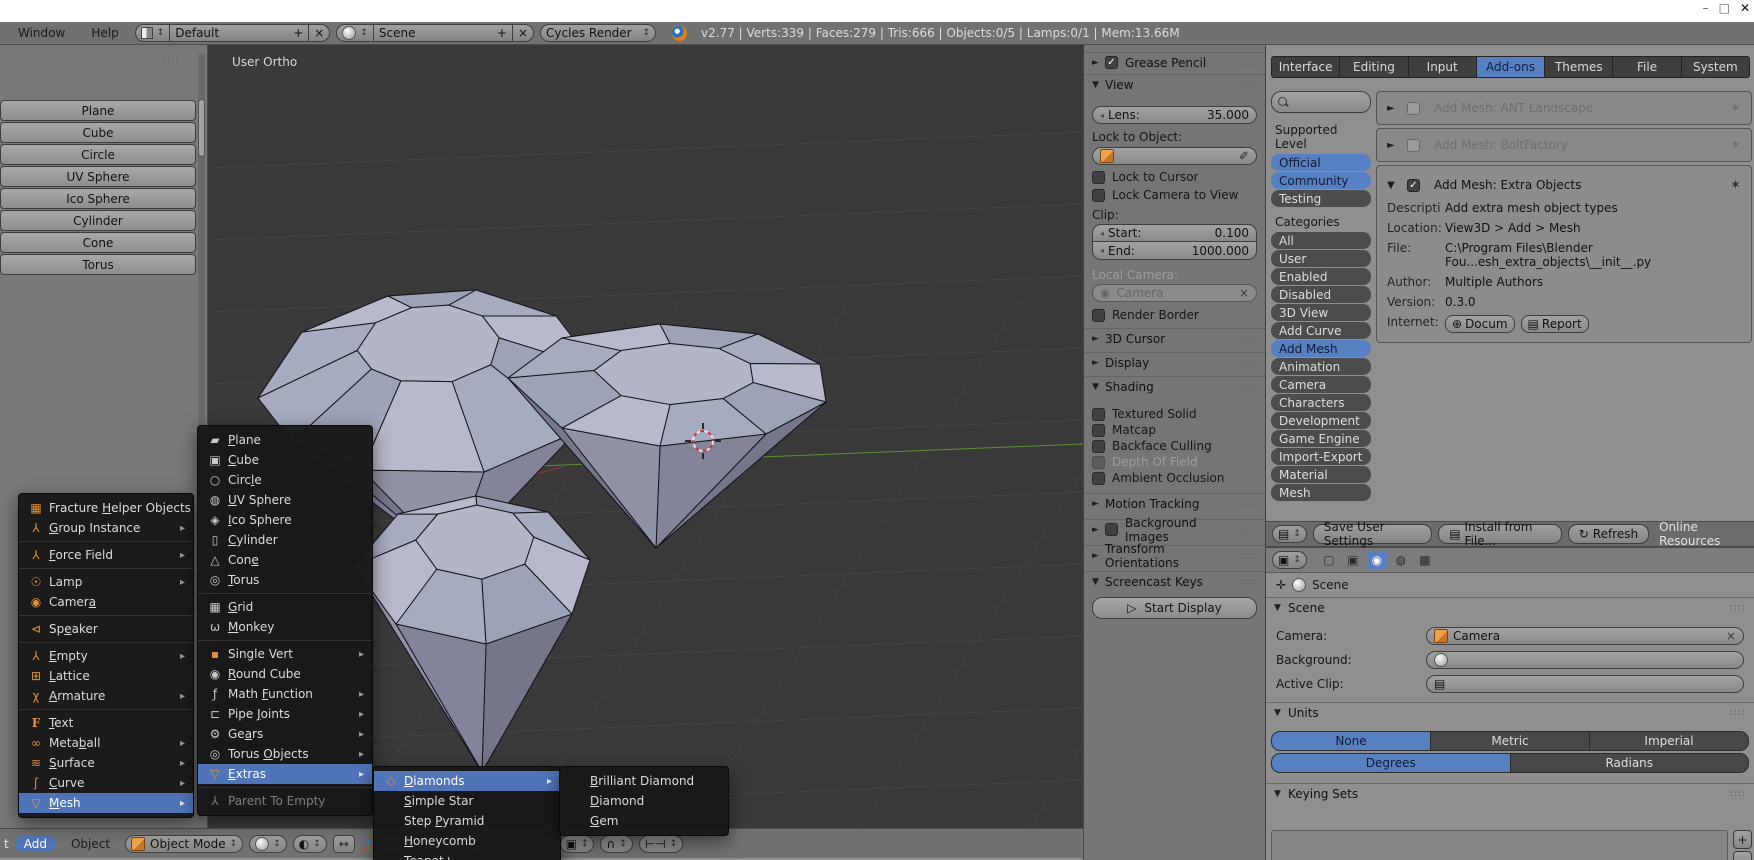  What do you see at coordinates (104, 33) in the screenshot?
I see `menu-help: Help` at bounding box center [104, 33].